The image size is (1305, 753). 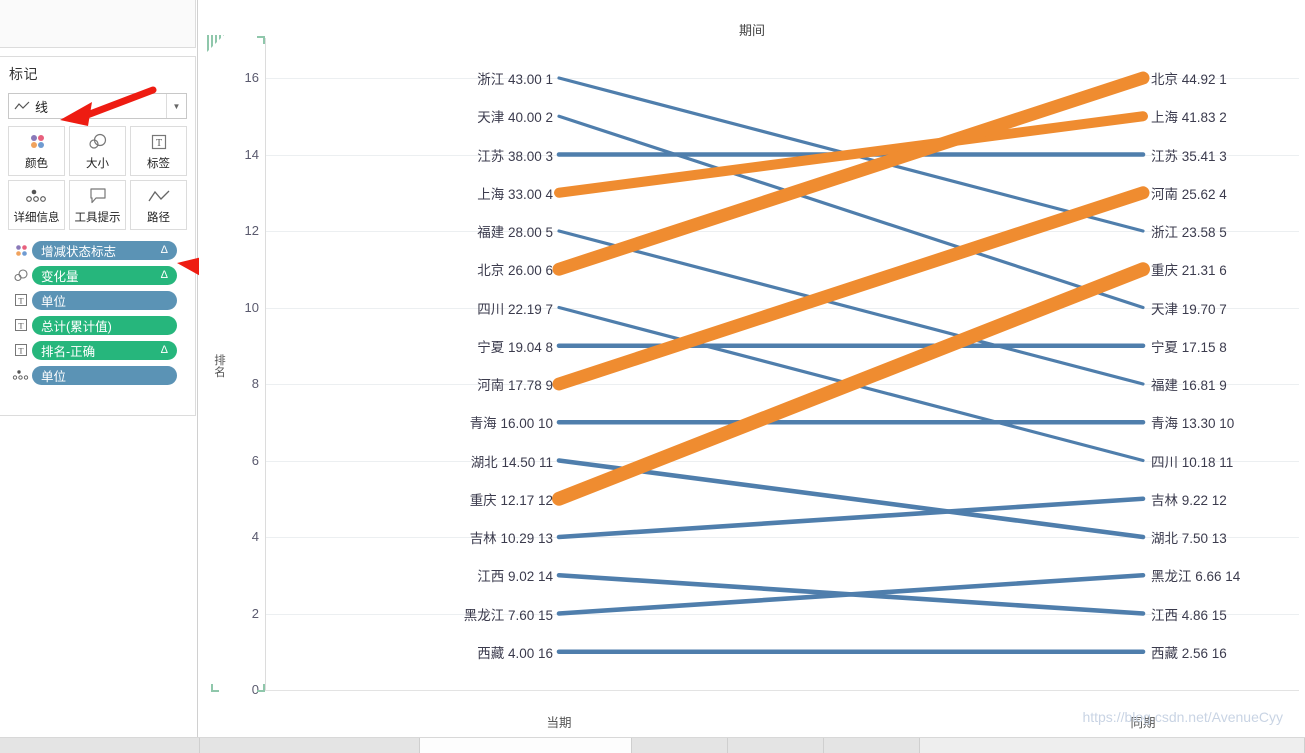 I want to click on tab-bar-filler, so click(x=1112, y=745).